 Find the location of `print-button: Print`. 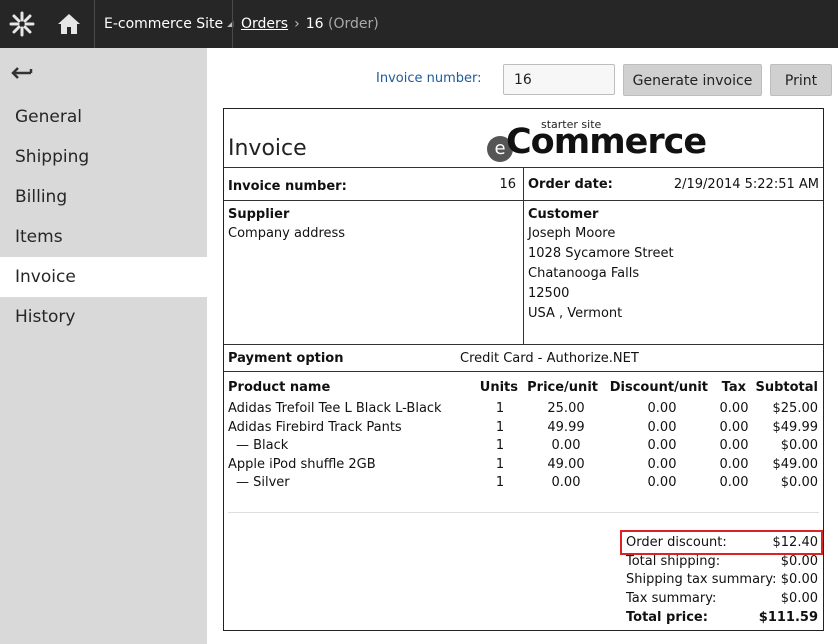

print-button: Print is located at coordinates (801, 80).